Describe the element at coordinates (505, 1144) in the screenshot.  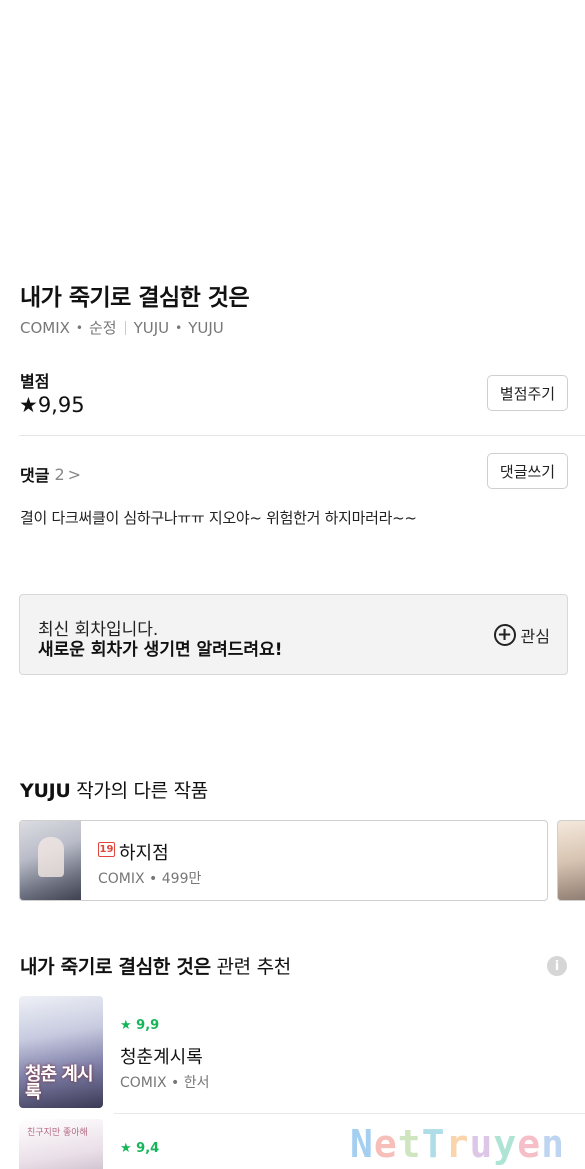
I see `watermark-letter: y` at that location.